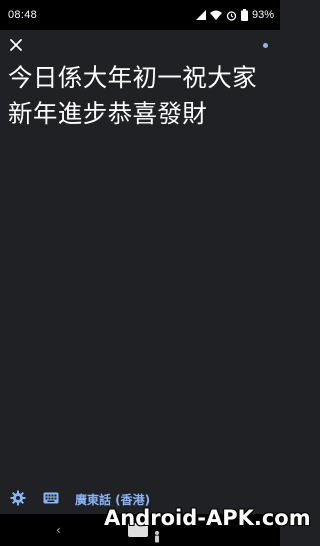  Describe the element at coordinates (207, 518) in the screenshot. I see `watermark: Android-APK.com` at that location.